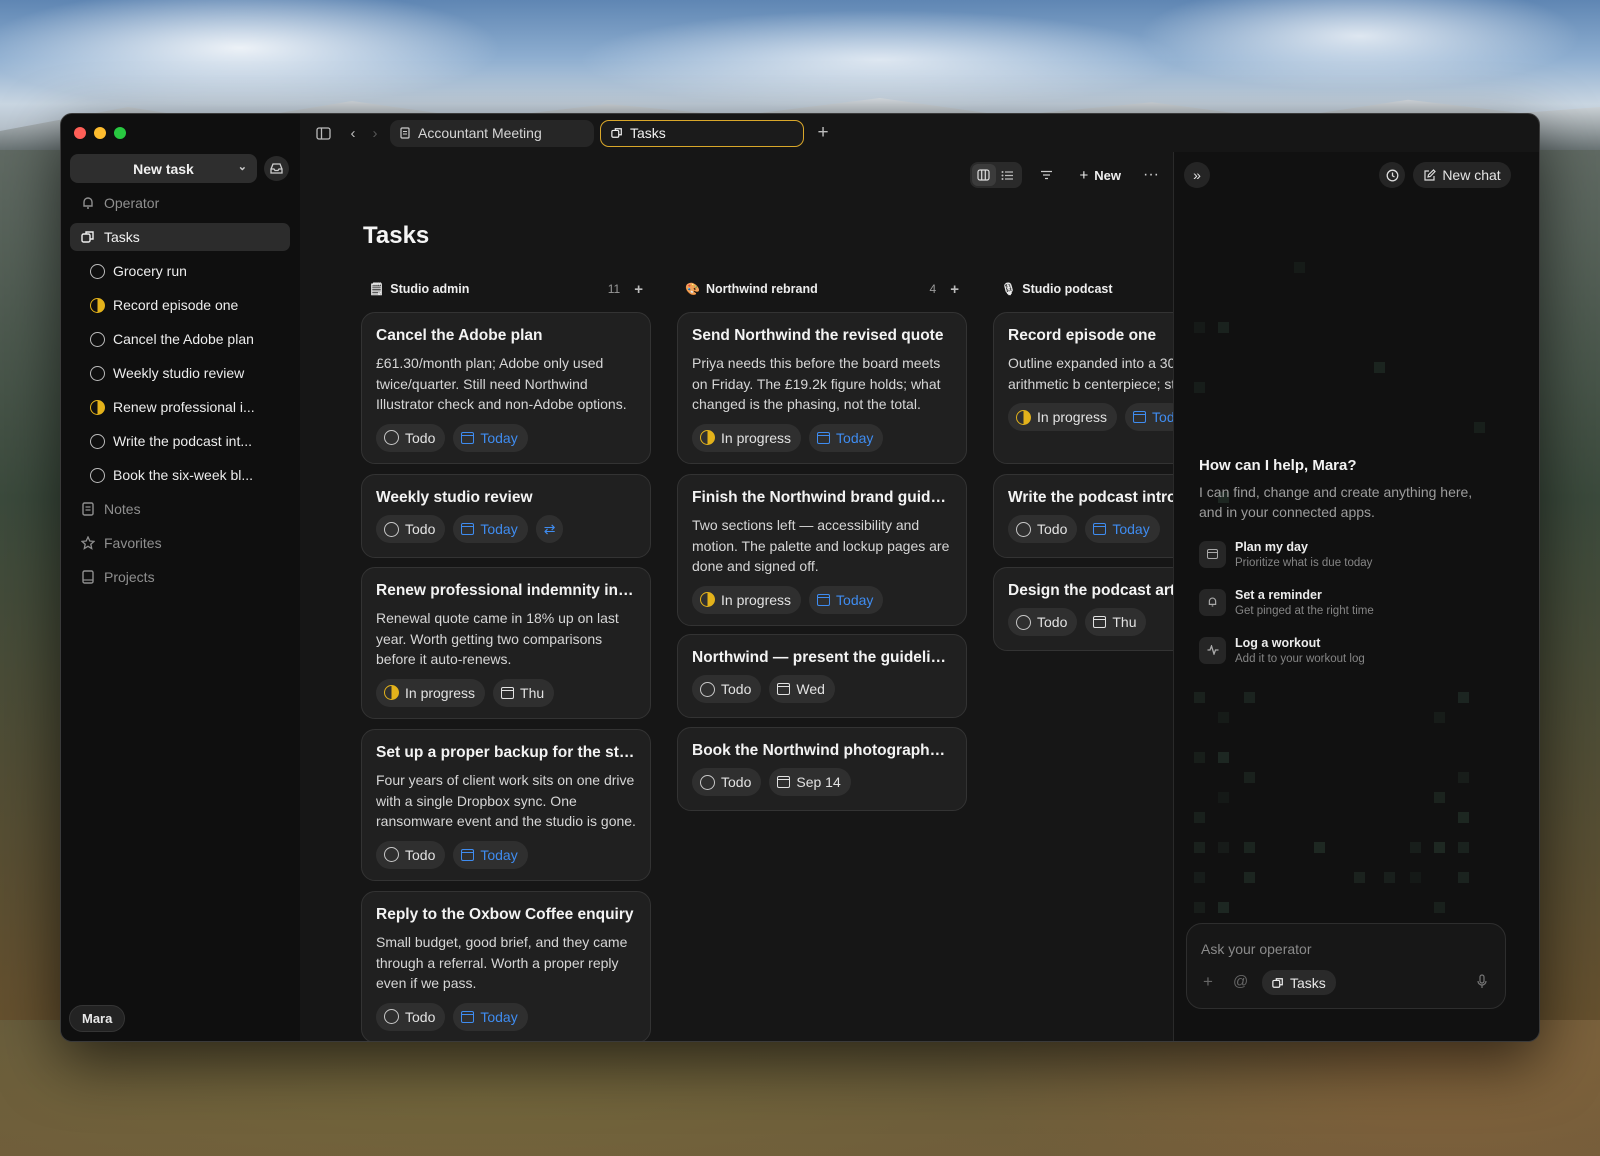  I want to click on task-card: Write the podcast intro Todo Today, so click(1083, 516).